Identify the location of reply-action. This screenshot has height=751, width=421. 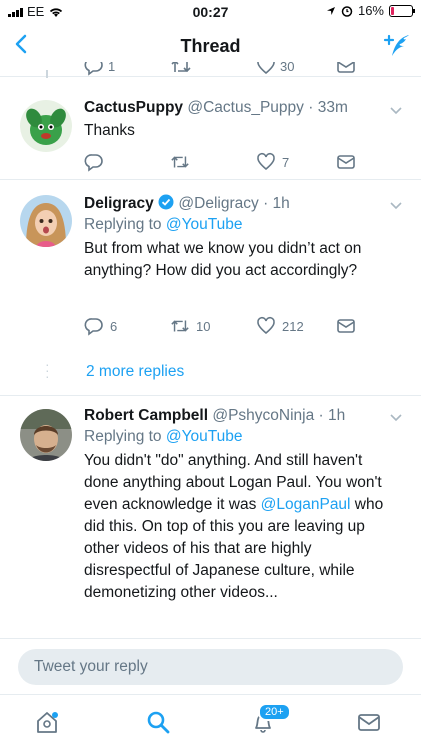
(94, 162).